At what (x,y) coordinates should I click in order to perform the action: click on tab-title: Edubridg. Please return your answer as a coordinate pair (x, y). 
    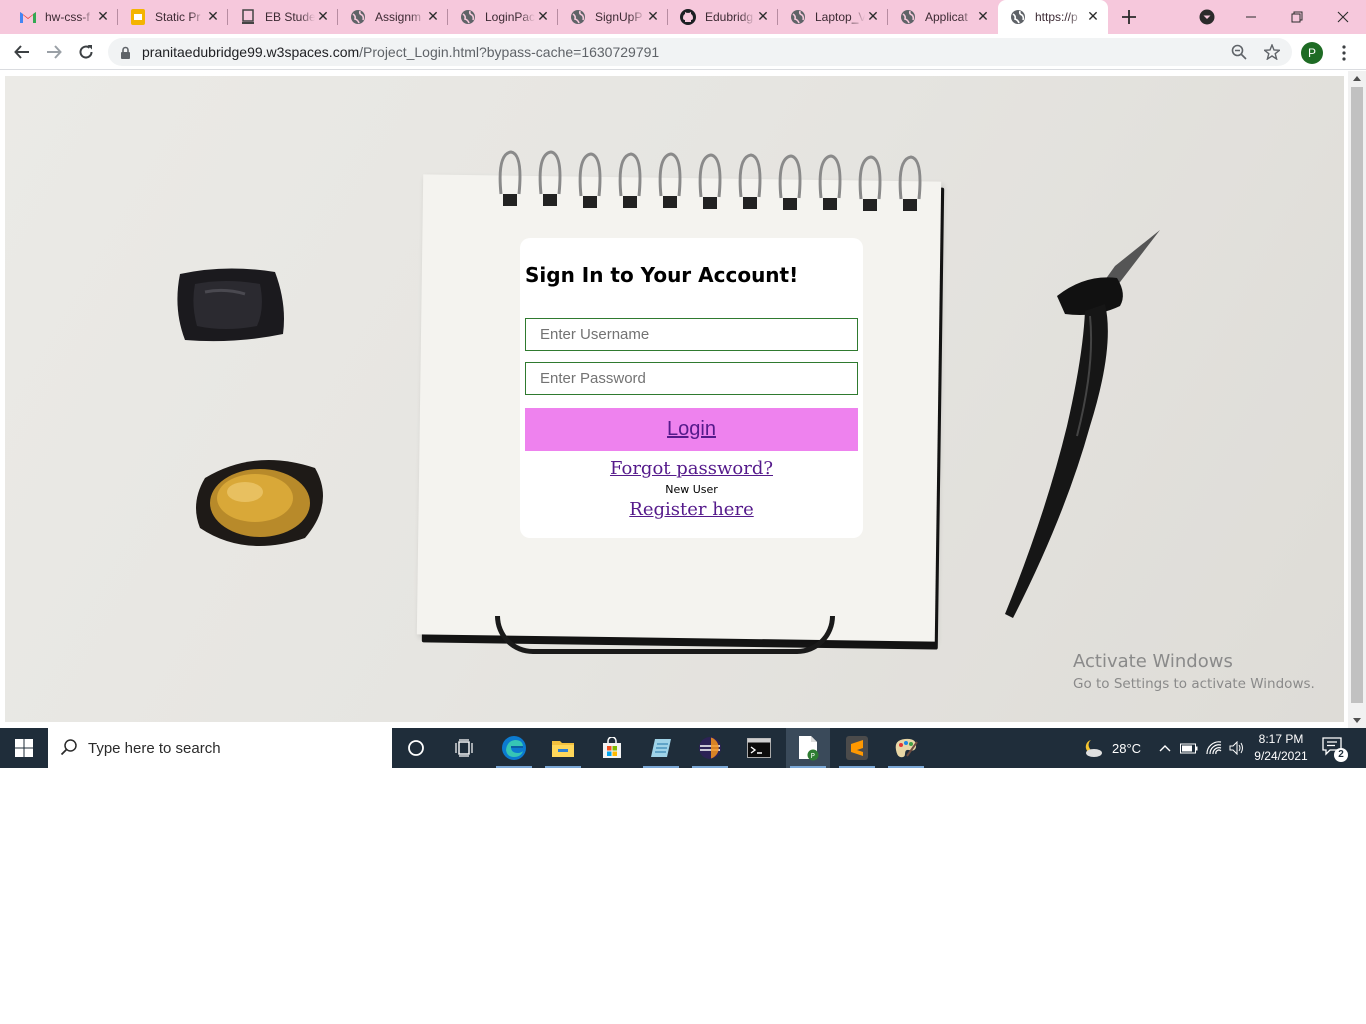
    Looking at the image, I should click on (729, 17).